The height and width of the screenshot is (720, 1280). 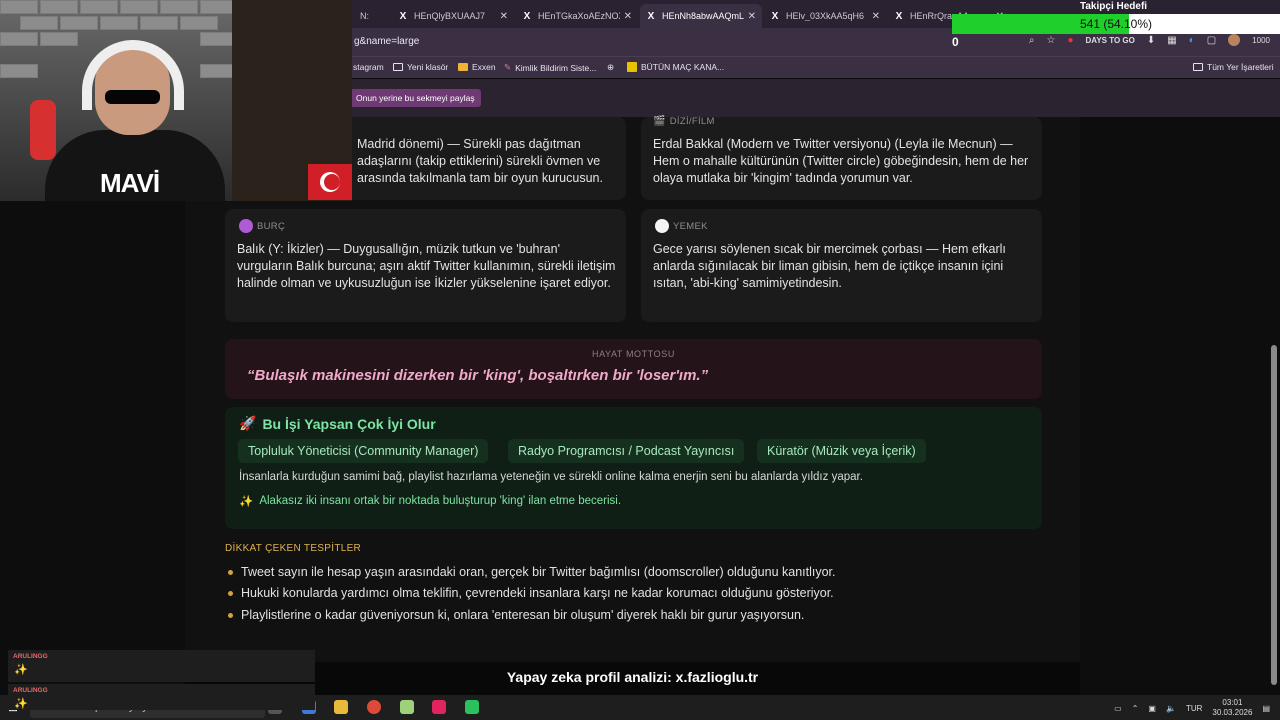 I want to click on chevron-up-icon: ⌃, so click(x=1135, y=708).